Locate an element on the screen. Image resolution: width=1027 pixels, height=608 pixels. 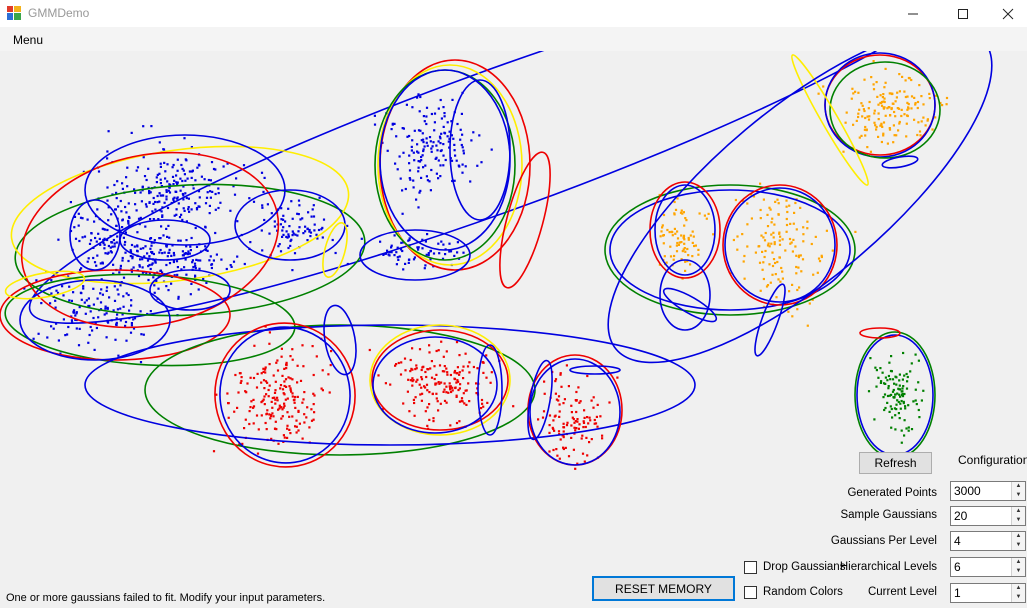
random-colors-label: Random Colors is located at coordinates (803, 592).